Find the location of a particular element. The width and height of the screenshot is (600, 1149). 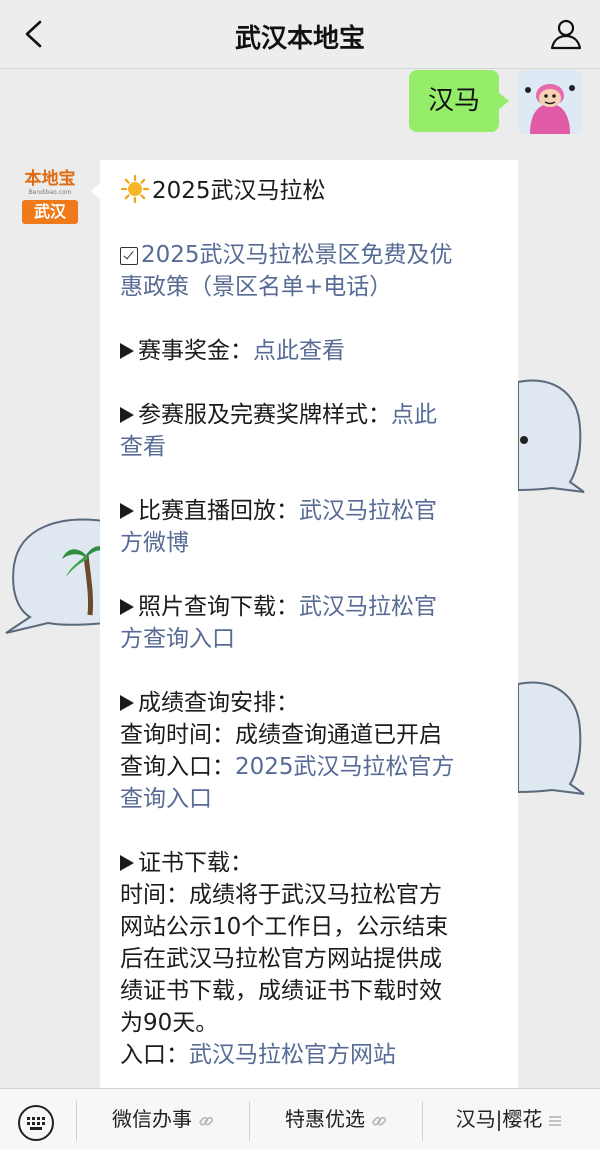

cert-entry-label: 入口： is located at coordinates (154, 1055).